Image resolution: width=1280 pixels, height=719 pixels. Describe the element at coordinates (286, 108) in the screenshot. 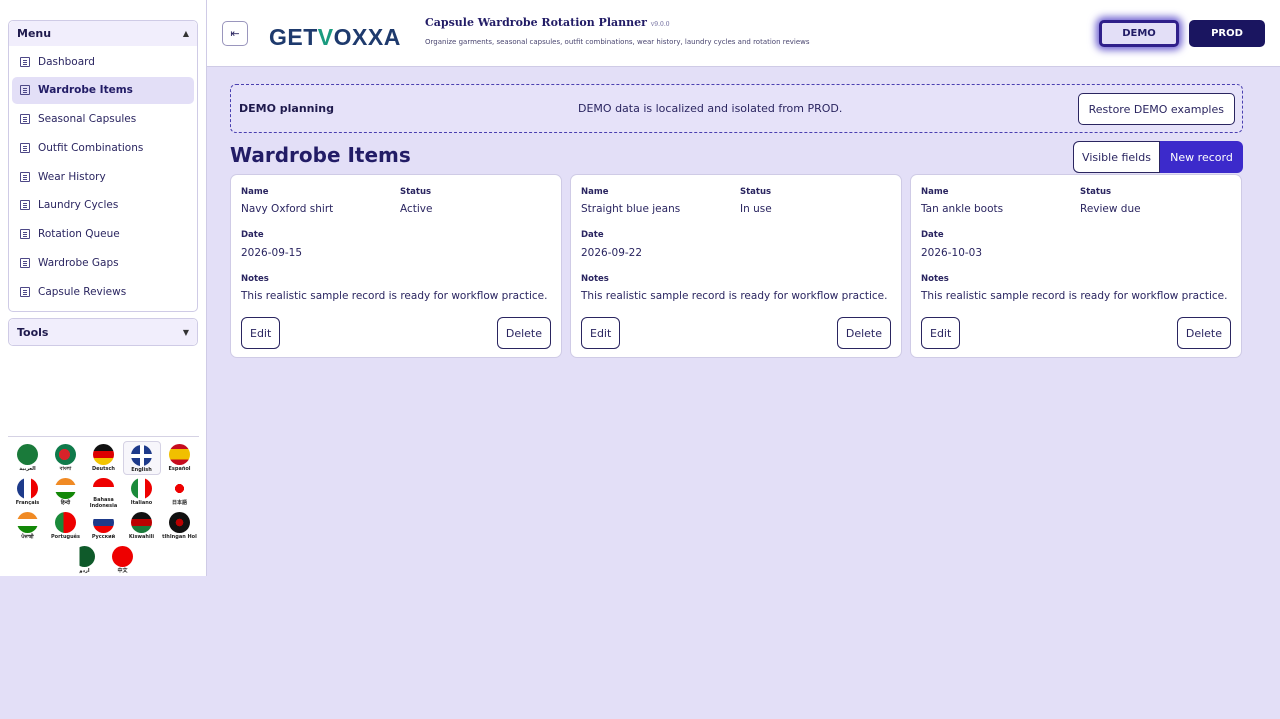

I see `banner-title: DEMO planning` at that location.